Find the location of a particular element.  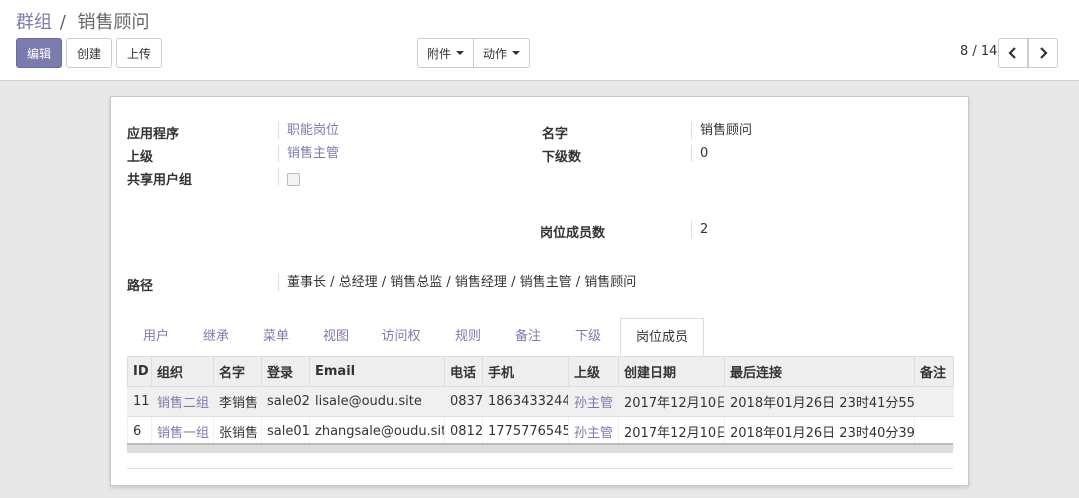

column-header: 最后连接 is located at coordinates (819, 371).